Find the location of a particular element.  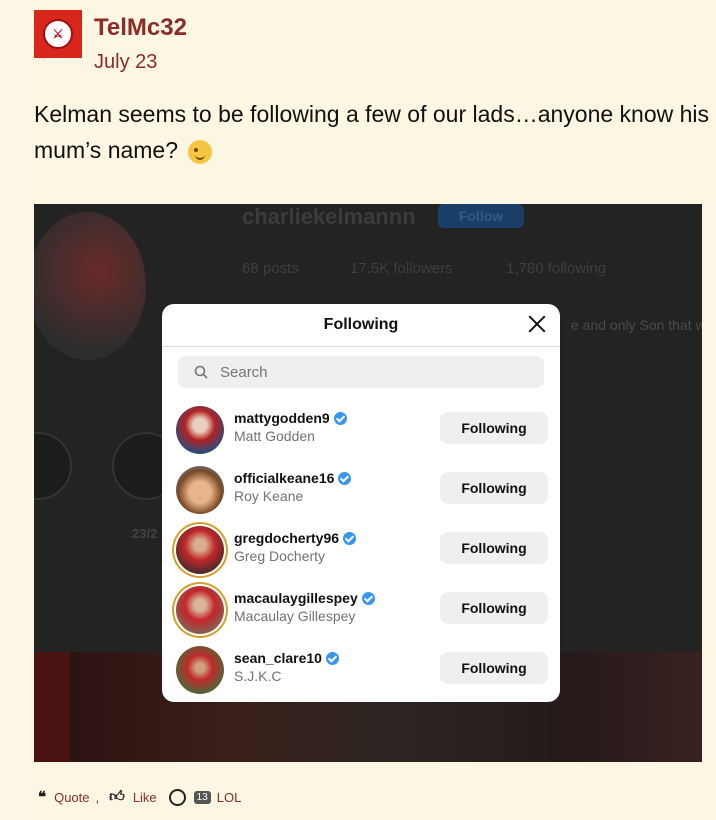

post-date: July 23 is located at coordinates (125, 62).